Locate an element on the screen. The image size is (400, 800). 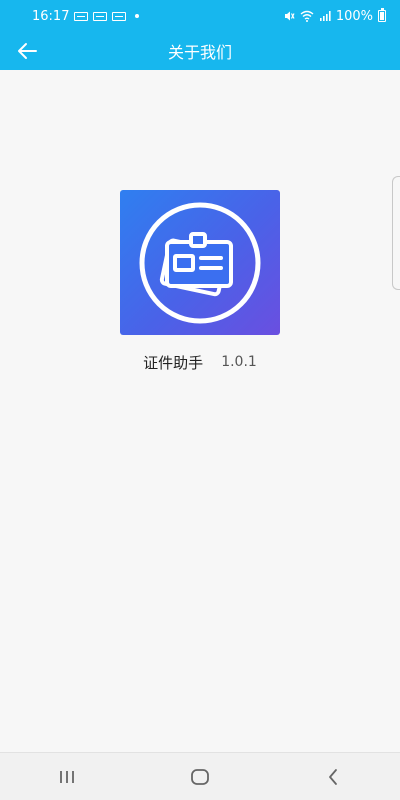
home-icon is located at coordinates (200, 776).